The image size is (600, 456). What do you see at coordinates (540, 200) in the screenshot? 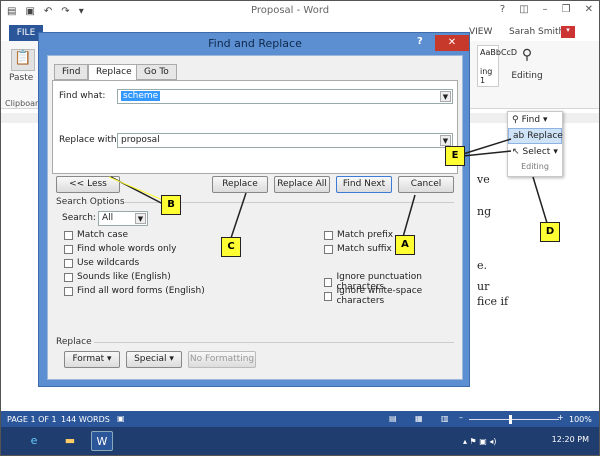
I see `callout-d-arrow` at bounding box center [540, 200].